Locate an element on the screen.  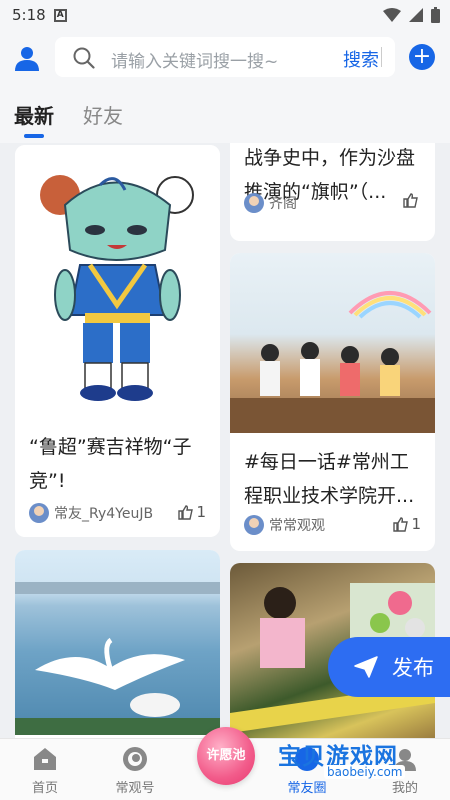
post-author: 常常观观 is located at coordinates (284, 525).